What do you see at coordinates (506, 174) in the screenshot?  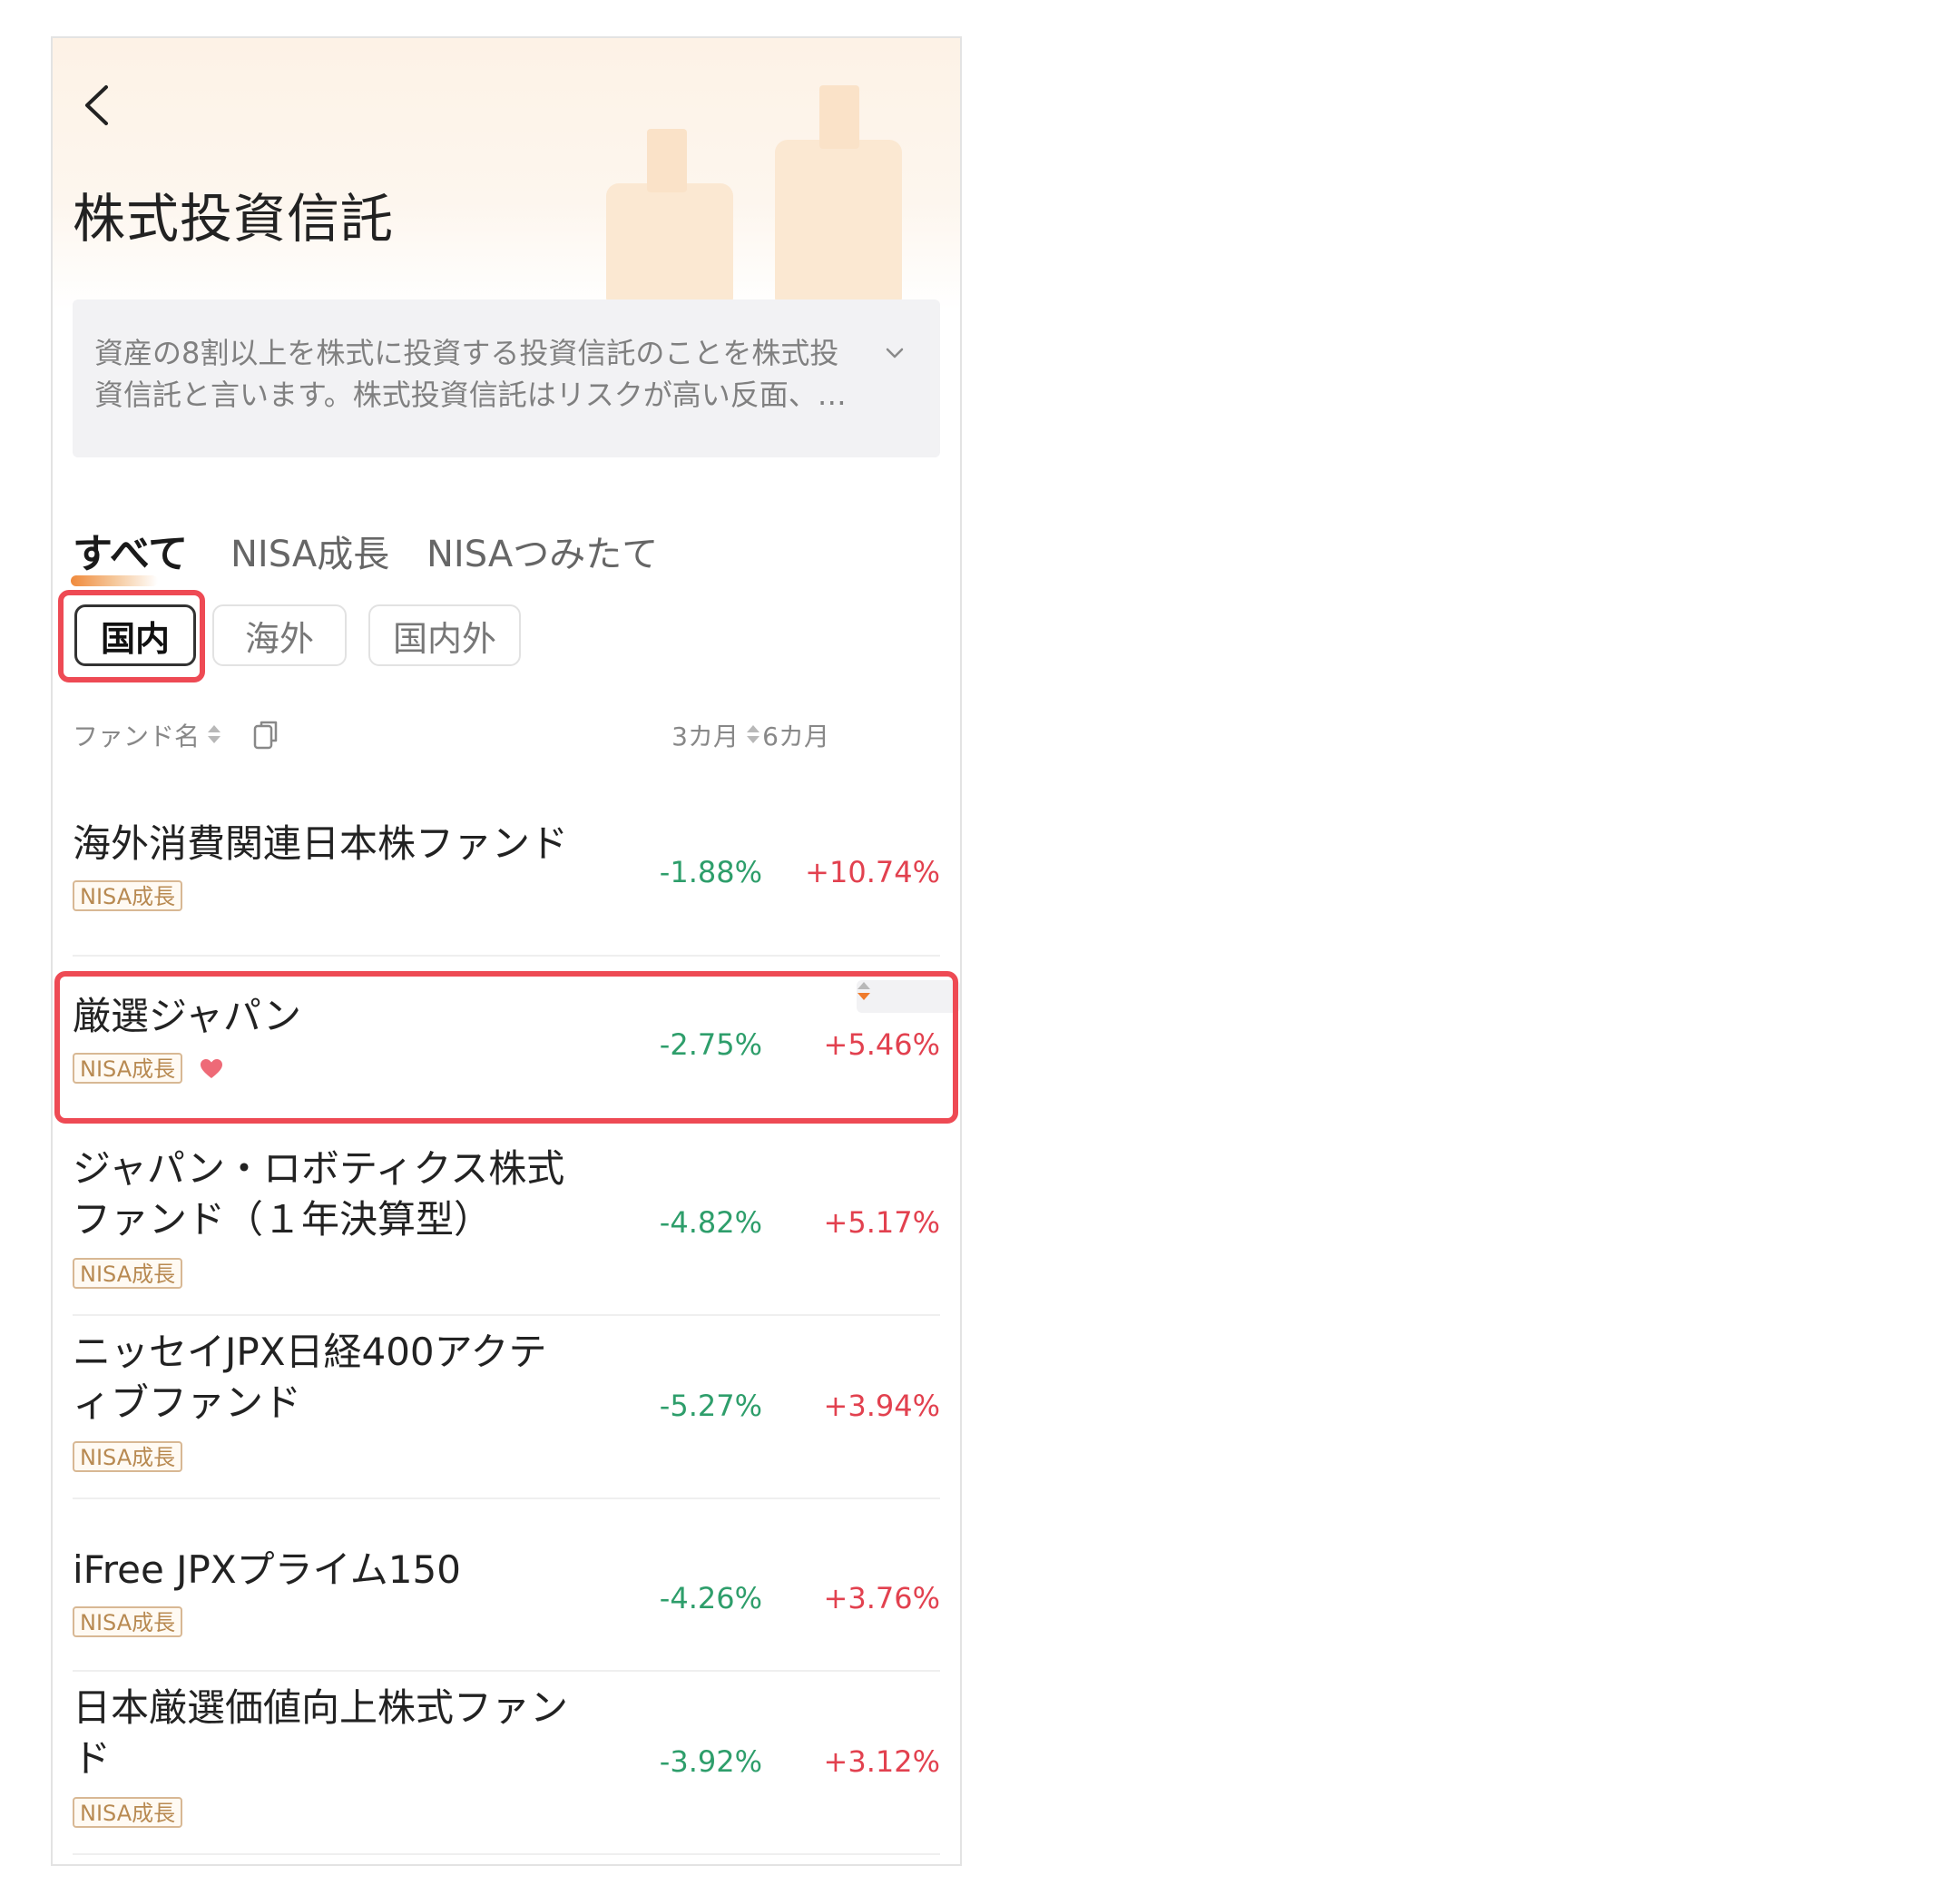 I see `header-background` at bounding box center [506, 174].